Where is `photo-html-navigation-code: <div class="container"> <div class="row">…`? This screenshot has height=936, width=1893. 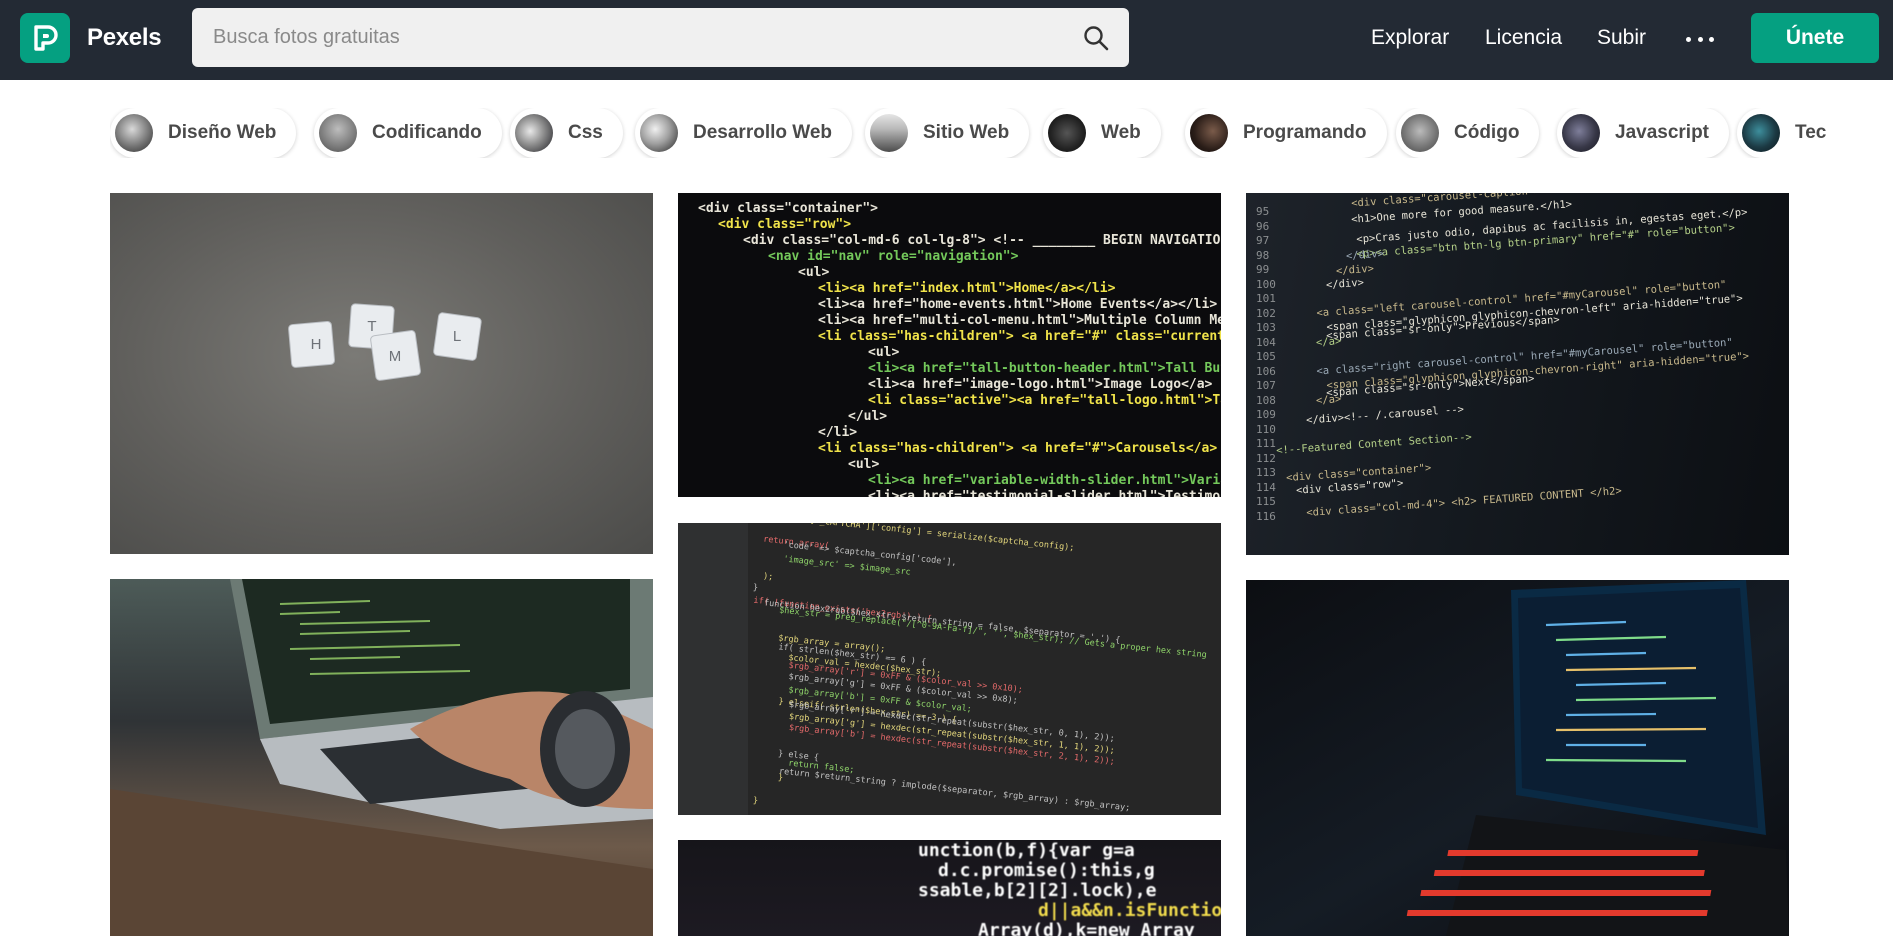 photo-html-navigation-code: <div class="container"> <div class="row">… is located at coordinates (949, 345).